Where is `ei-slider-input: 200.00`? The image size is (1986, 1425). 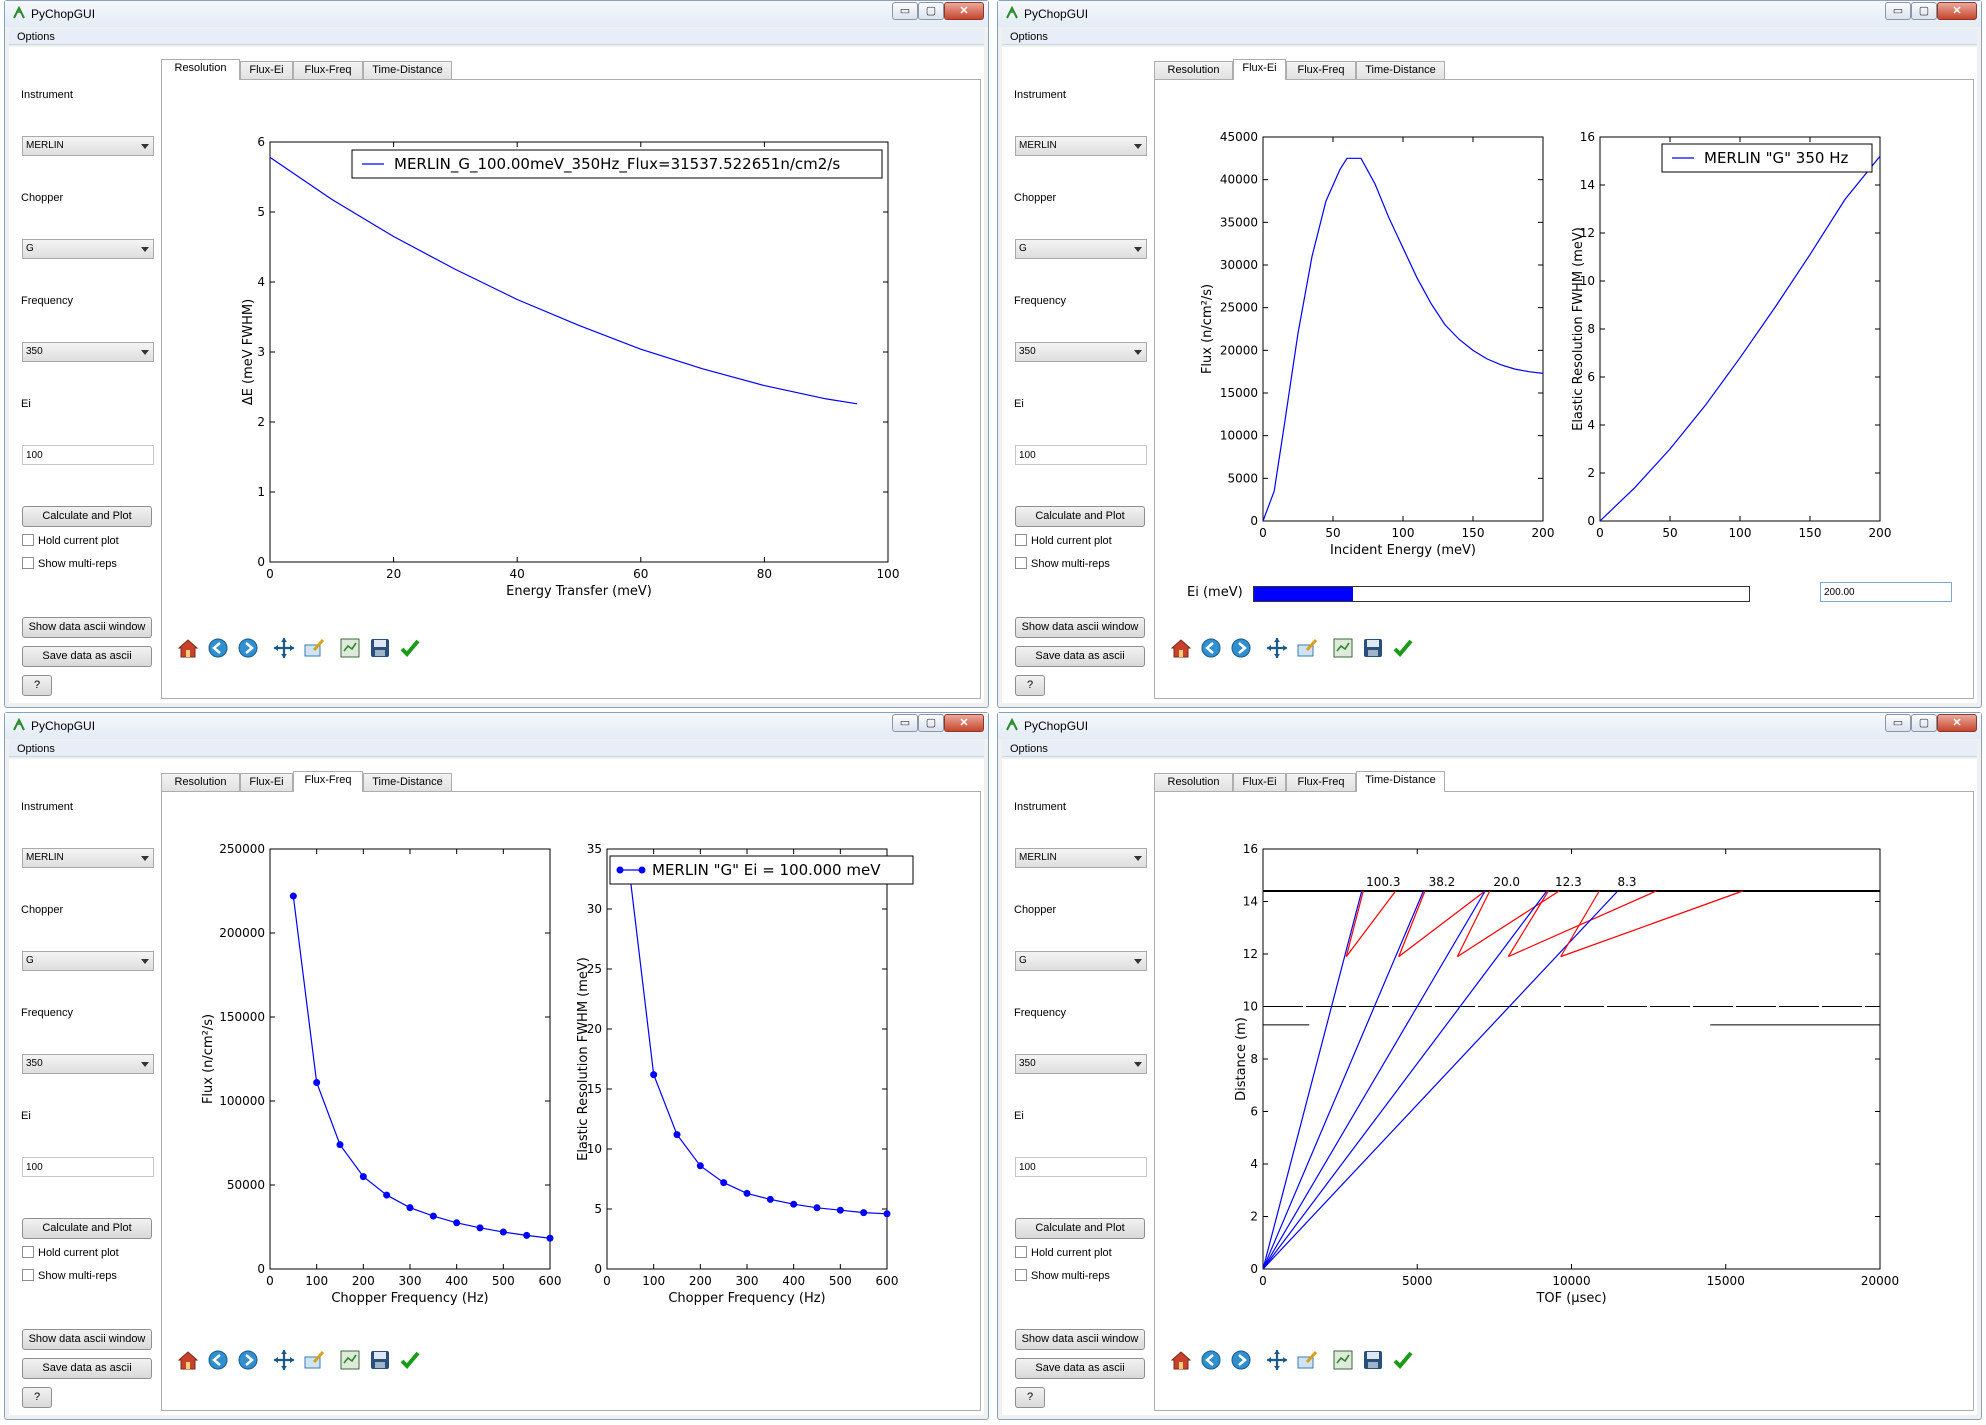 ei-slider-input: 200.00 is located at coordinates (1886, 592).